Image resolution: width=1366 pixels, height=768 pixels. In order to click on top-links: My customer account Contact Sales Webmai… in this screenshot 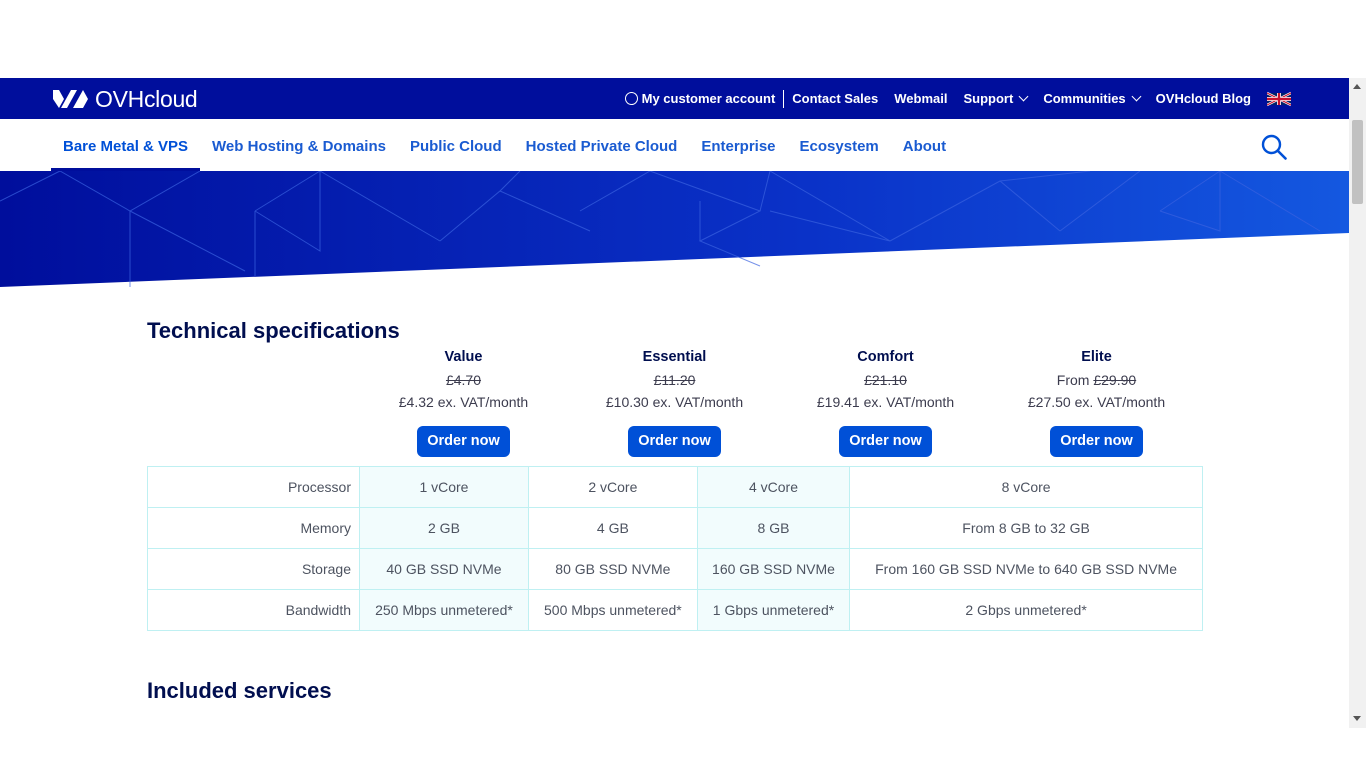, I will do `click(954, 98)`.